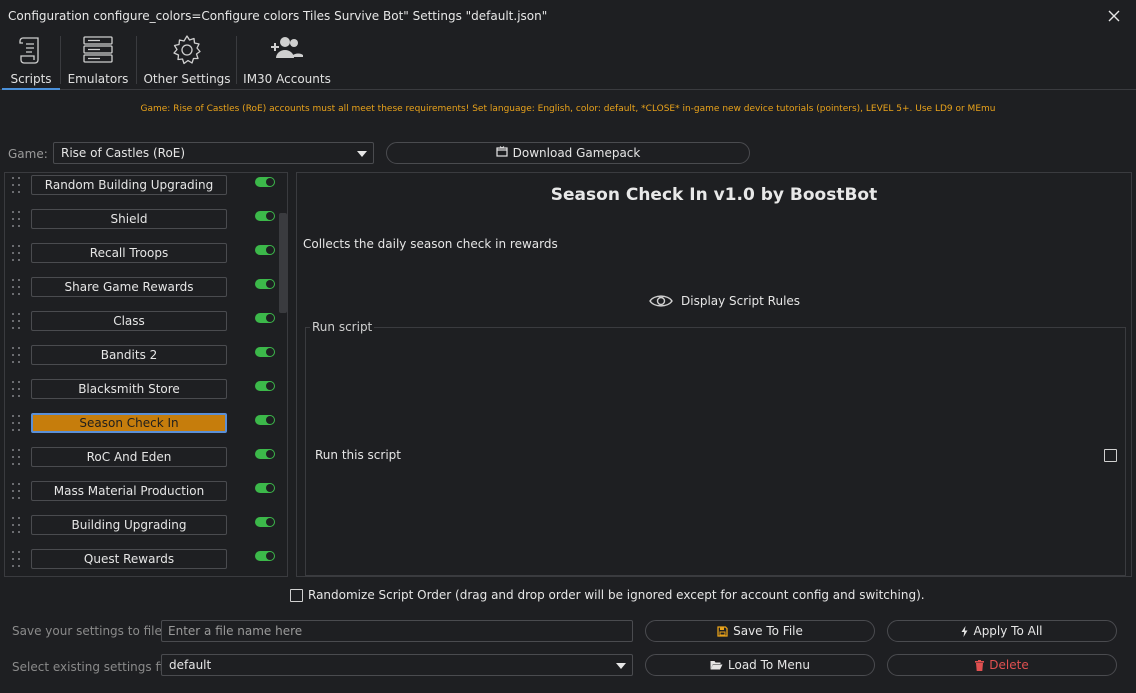 This screenshot has height=693, width=1136. Describe the element at coordinates (129, 287) in the screenshot. I see `script-button: Share Game Rewards` at that location.